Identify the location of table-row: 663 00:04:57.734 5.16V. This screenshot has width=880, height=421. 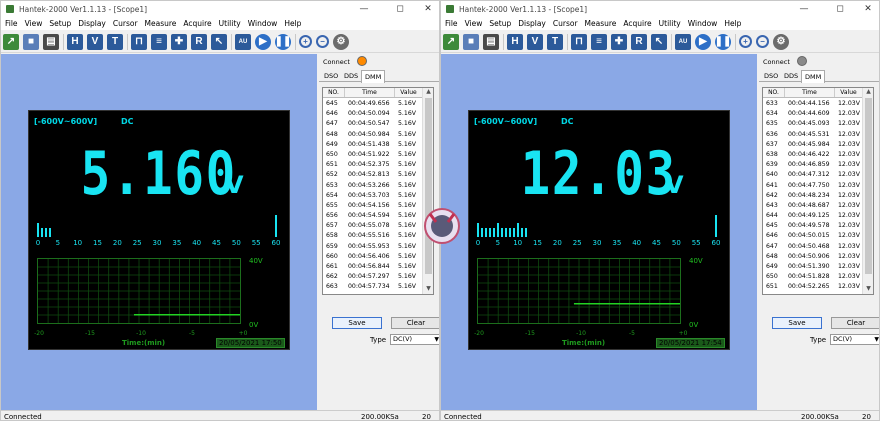
(373, 287).